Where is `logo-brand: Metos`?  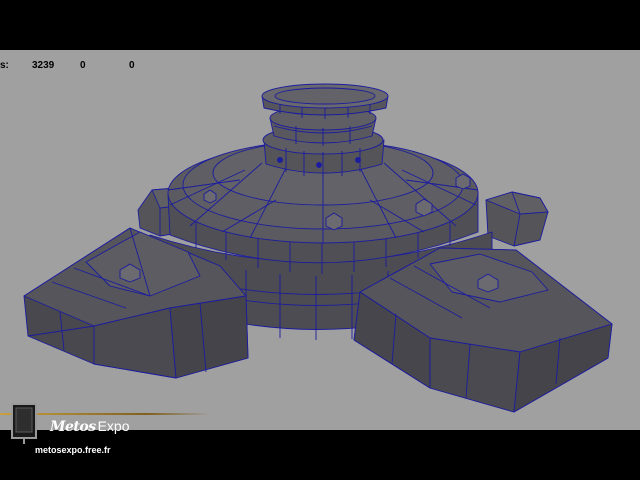
logo-brand: Metos is located at coordinates (73, 427).